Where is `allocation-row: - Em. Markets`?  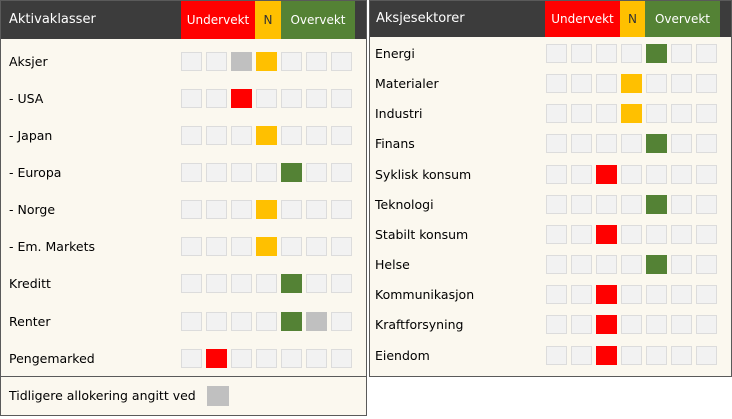 allocation-row: - Em. Markets is located at coordinates (183, 247).